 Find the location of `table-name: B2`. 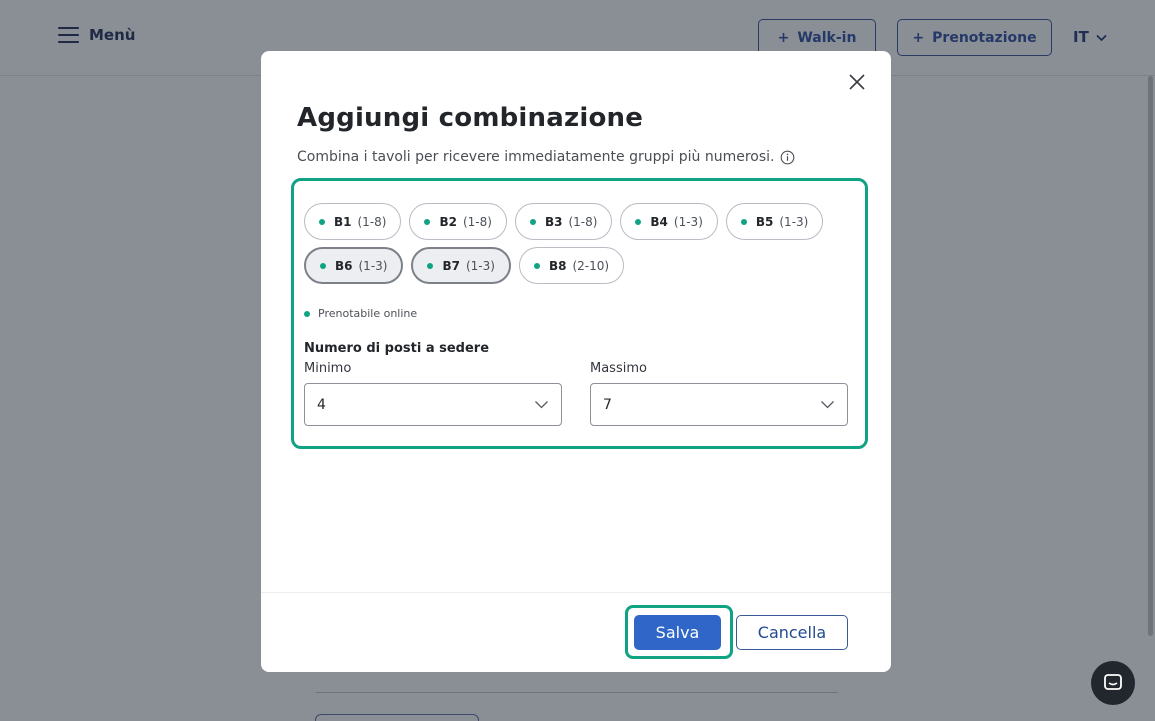

table-name: B2 is located at coordinates (448, 221).